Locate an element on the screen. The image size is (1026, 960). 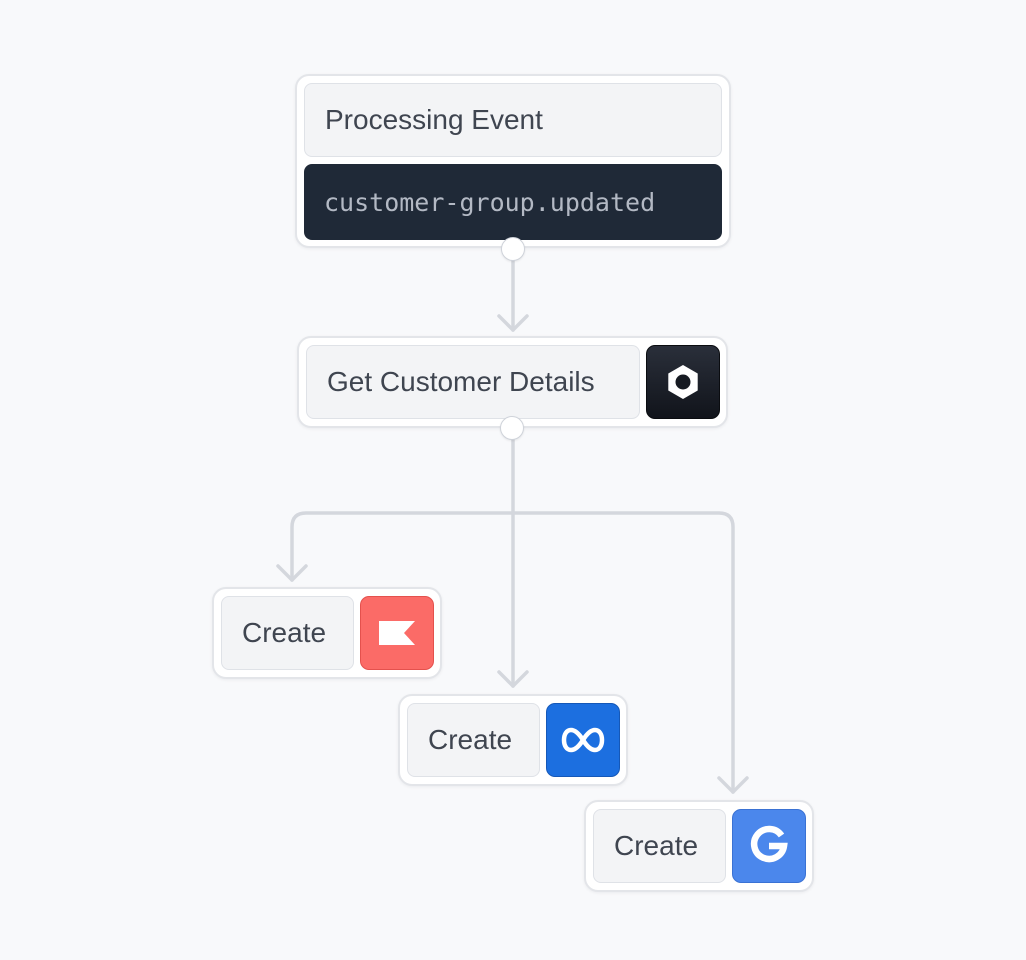
create-meta-label: Create is located at coordinates (473, 740).